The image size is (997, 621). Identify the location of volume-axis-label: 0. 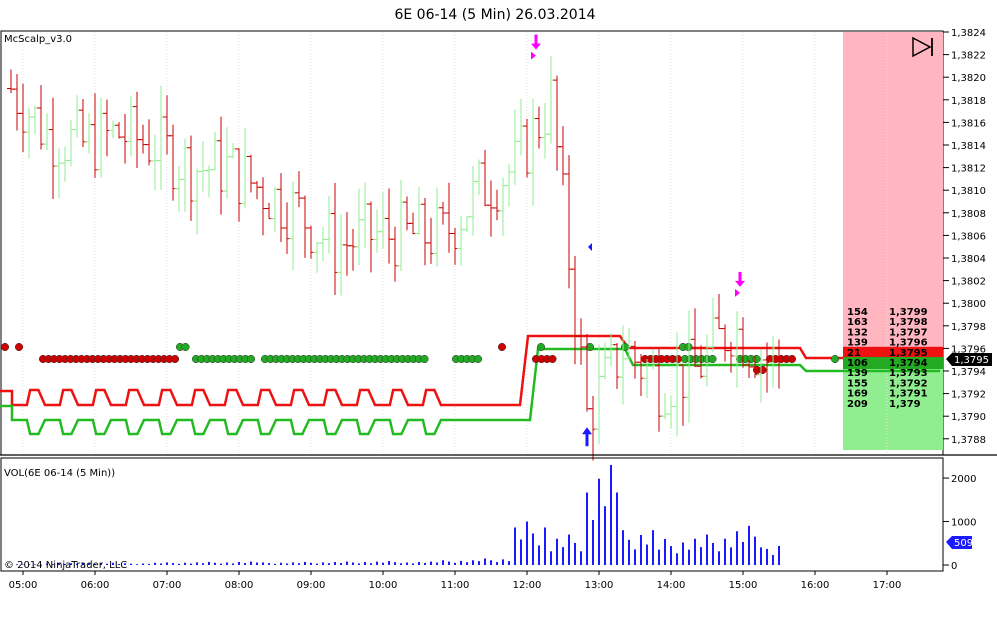
(954, 566).